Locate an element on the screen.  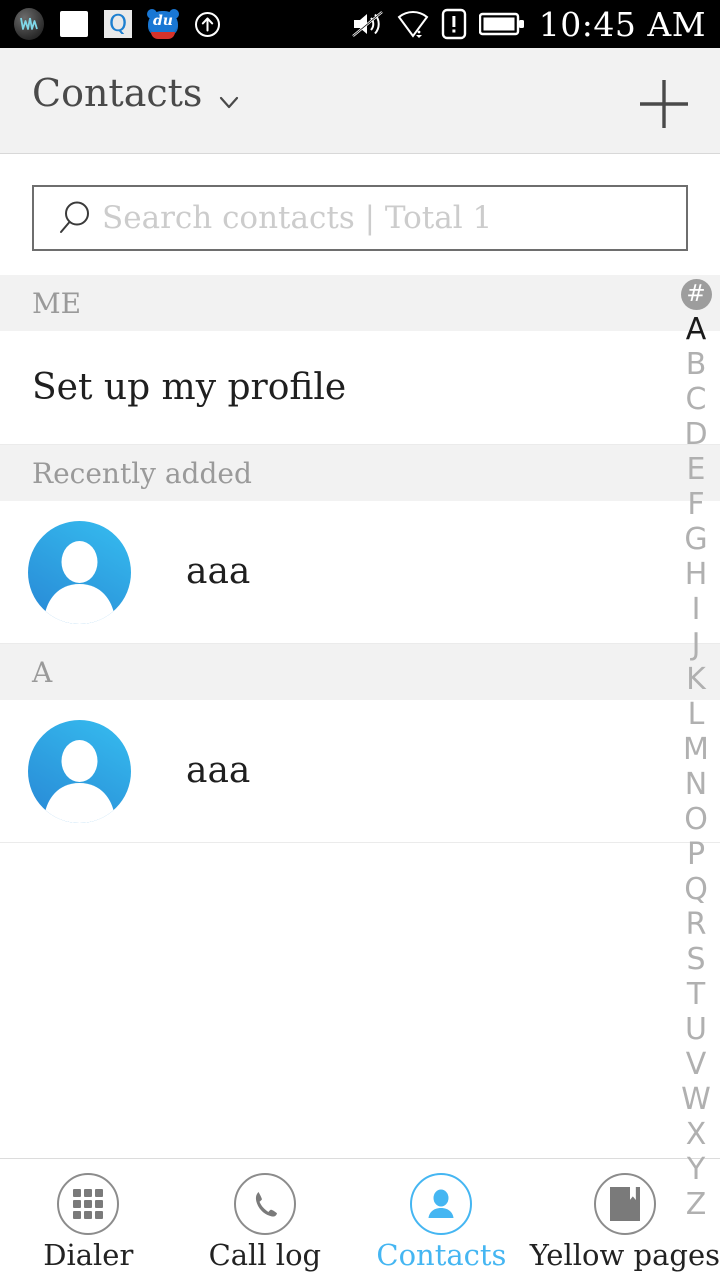
status-bar-notification-icons: Q du is located at coordinates (125, 24).